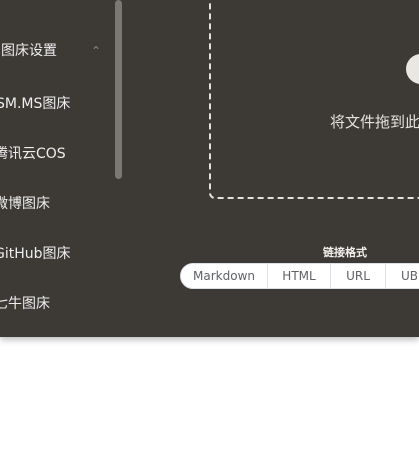  I want to click on format-markdown-button: Markdown, so click(224, 276).